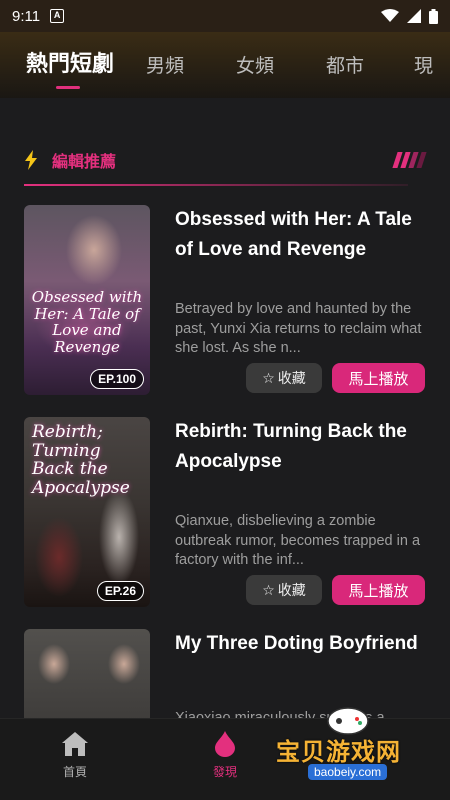  I want to click on bottom-nav: 首頁 發現, so click(225, 759).